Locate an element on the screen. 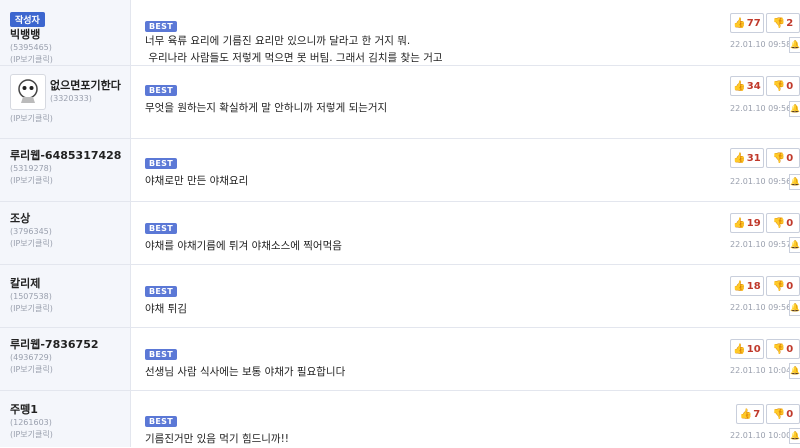 The image size is (800, 448). comment-author-panel: 작성자 빅뱅뱅 (5395465) (IP보기클릭) is located at coordinates (65, 32).